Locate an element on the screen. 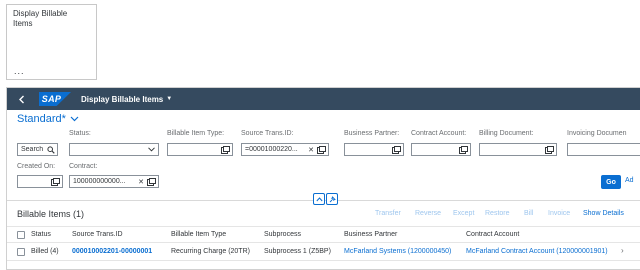 The width and height of the screenshot is (640, 270). cell-billable-item-type: Recurring Charge (20TR) is located at coordinates (210, 251).